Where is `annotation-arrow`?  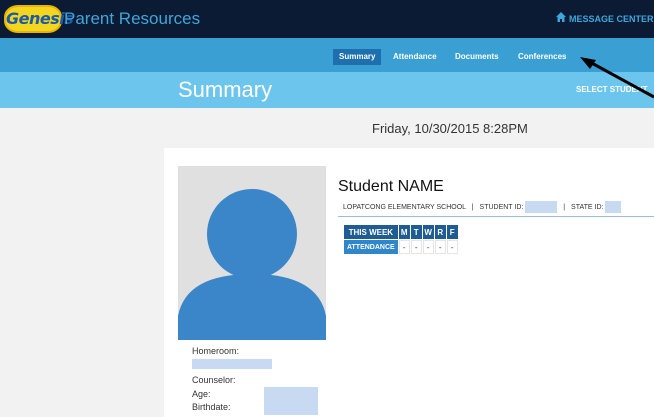
annotation-arrow is located at coordinates (617, 78).